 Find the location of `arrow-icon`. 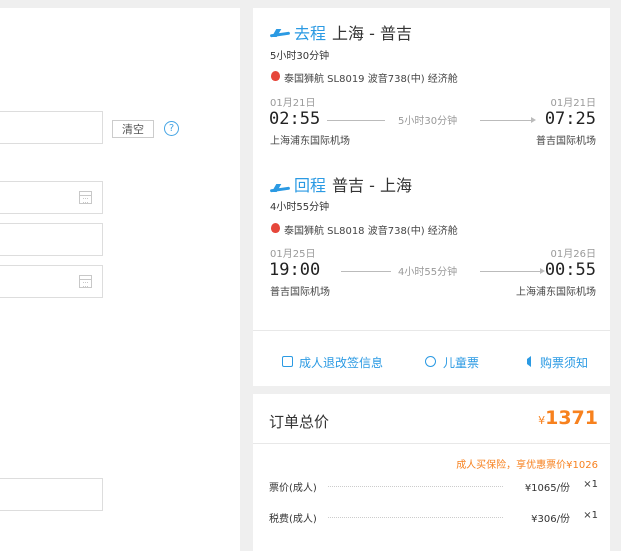

arrow-icon is located at coordinates (533, 120).